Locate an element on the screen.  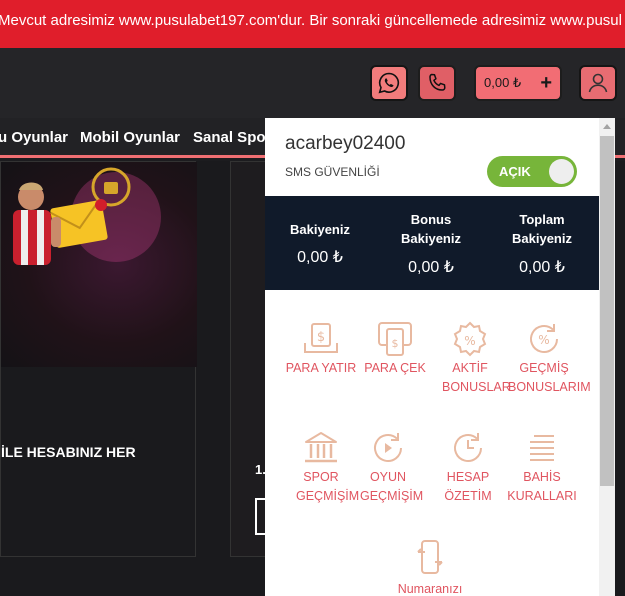
balance-main-value: 0,00 ₺ is located at coordinates (320, 257).